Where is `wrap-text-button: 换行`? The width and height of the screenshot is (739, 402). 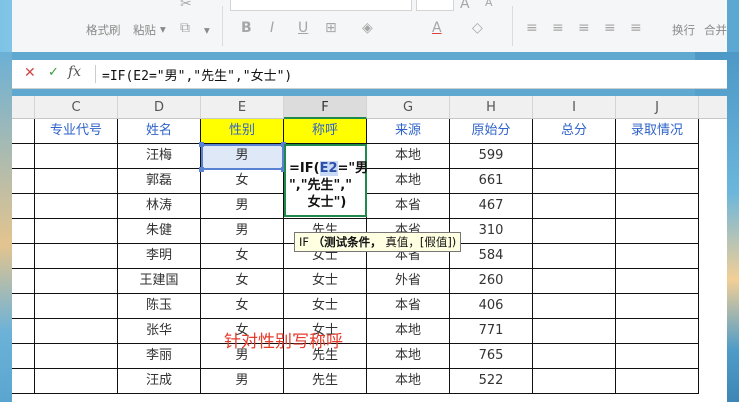
wrap-text-button: 换行 is located at coordinates (683, 30).